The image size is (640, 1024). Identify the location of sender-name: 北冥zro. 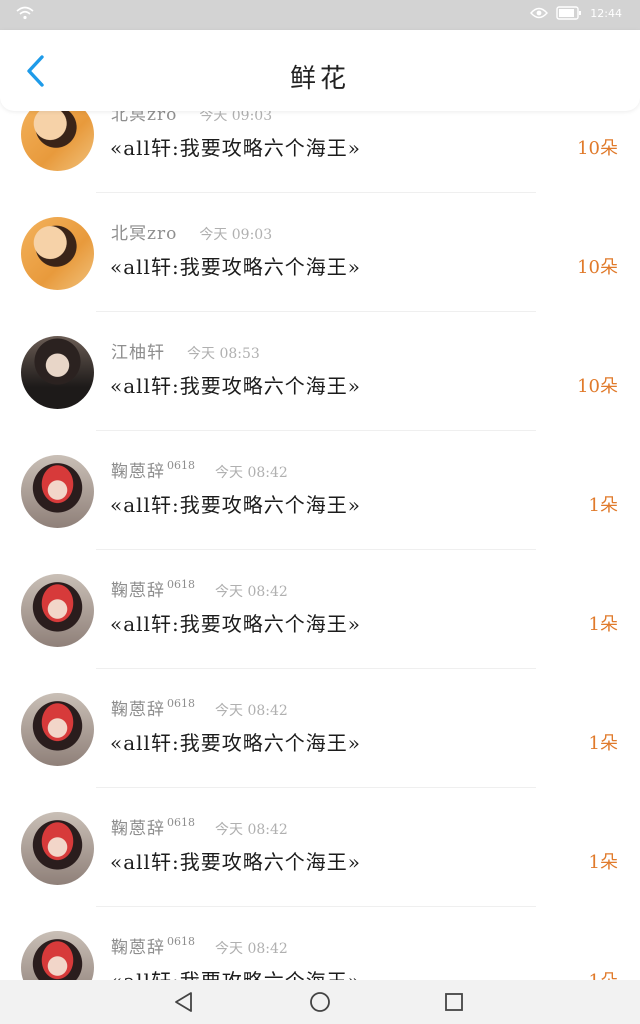
(144, 231).